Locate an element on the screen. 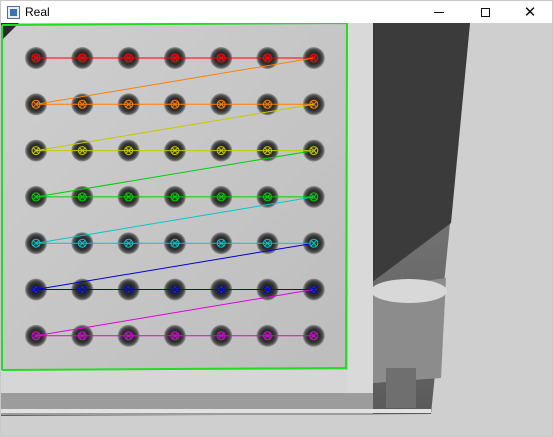  window-title: Real is located at coordinates (37, 12).